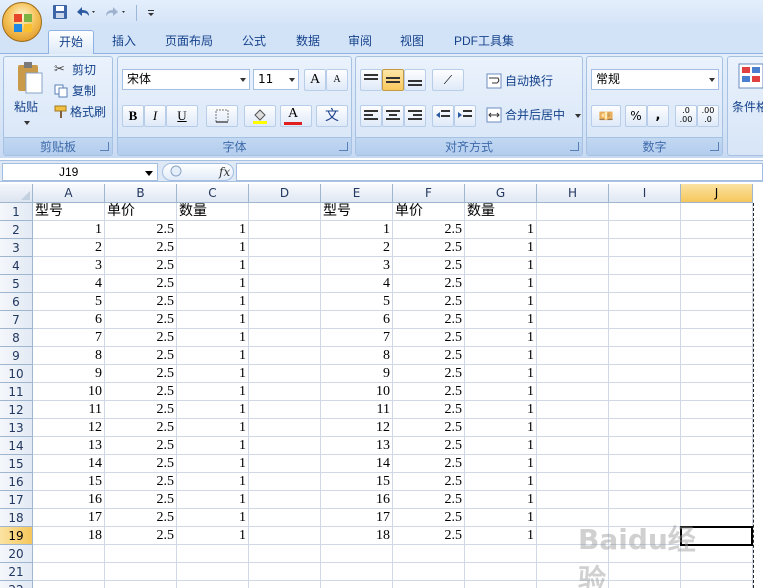 The height and width of the screenshot is (588, 763). What do you see at coordinates (645, 302) in the screenshot?
I see `cell-i6` at bounding box center [645, 302].